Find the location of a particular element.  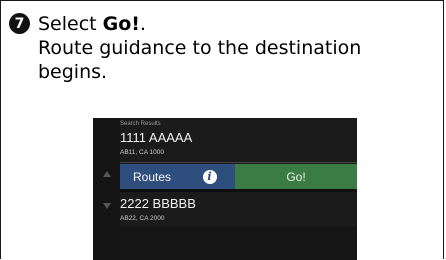

step-suffix: . is located at coordinates (143, 24).